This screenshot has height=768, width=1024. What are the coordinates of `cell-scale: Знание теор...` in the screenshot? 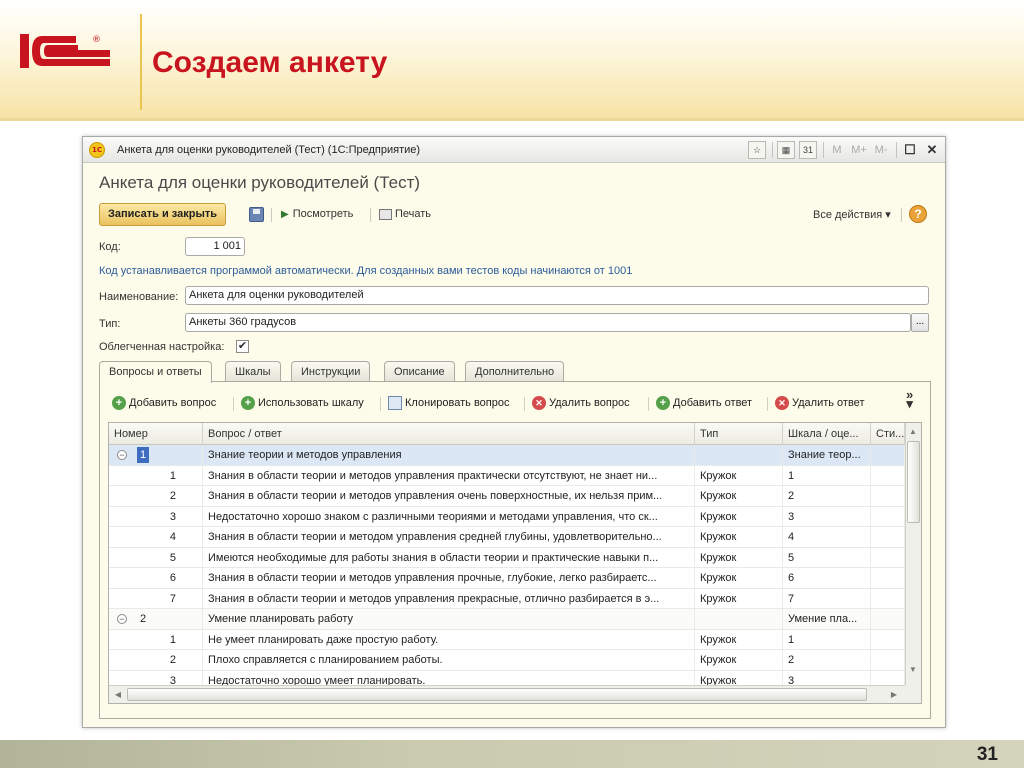 It's located at (827, 455).